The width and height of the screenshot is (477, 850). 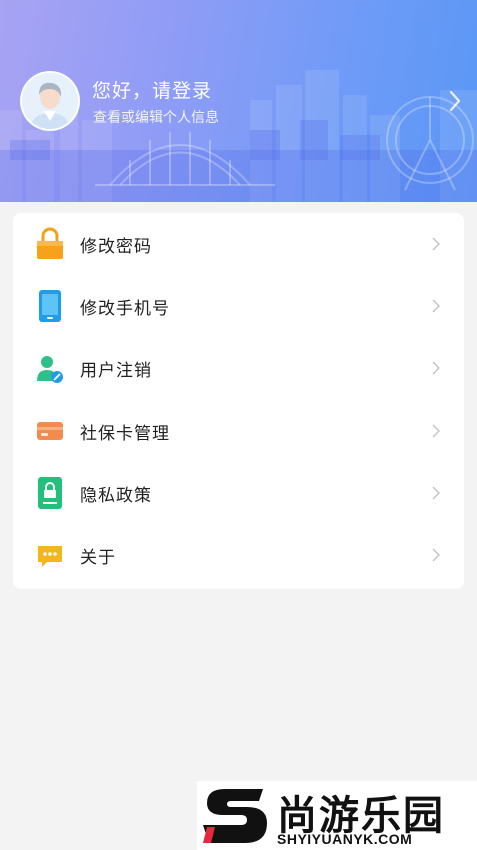 What do you see at coordinates (125, 309) in the screenshot?
I see `menu-item-label: 修改手机号` at bounding box center [125, 309].